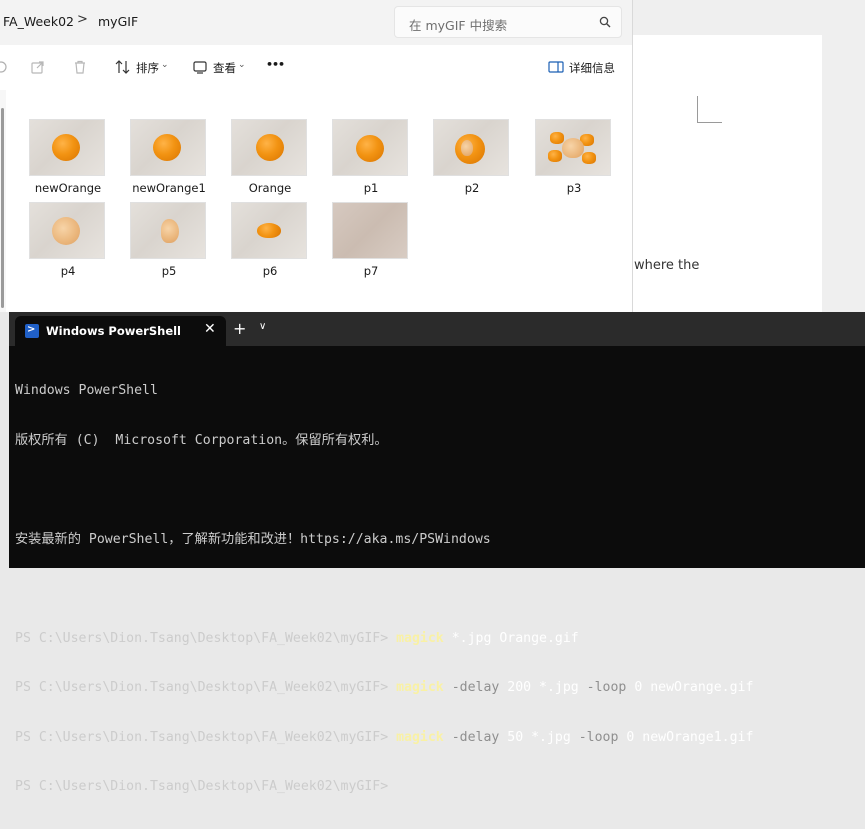 This screenshot has width=865, height=829. What do you see at coordinates (605, 22) in the screenshot?
I see `search-icon` at bounding box center [605, 22].